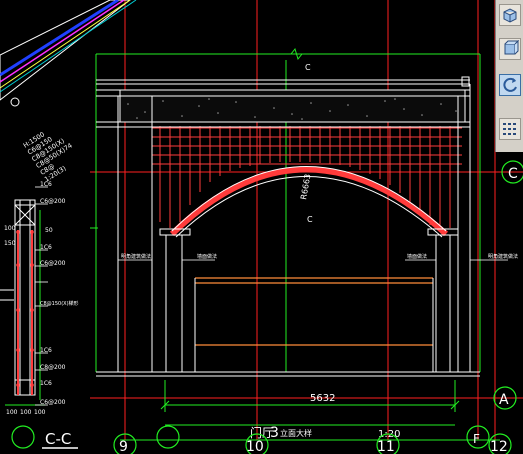 The image size is (523, 454). I want to click on bottom-dim-0: 100, so click(12, 412).